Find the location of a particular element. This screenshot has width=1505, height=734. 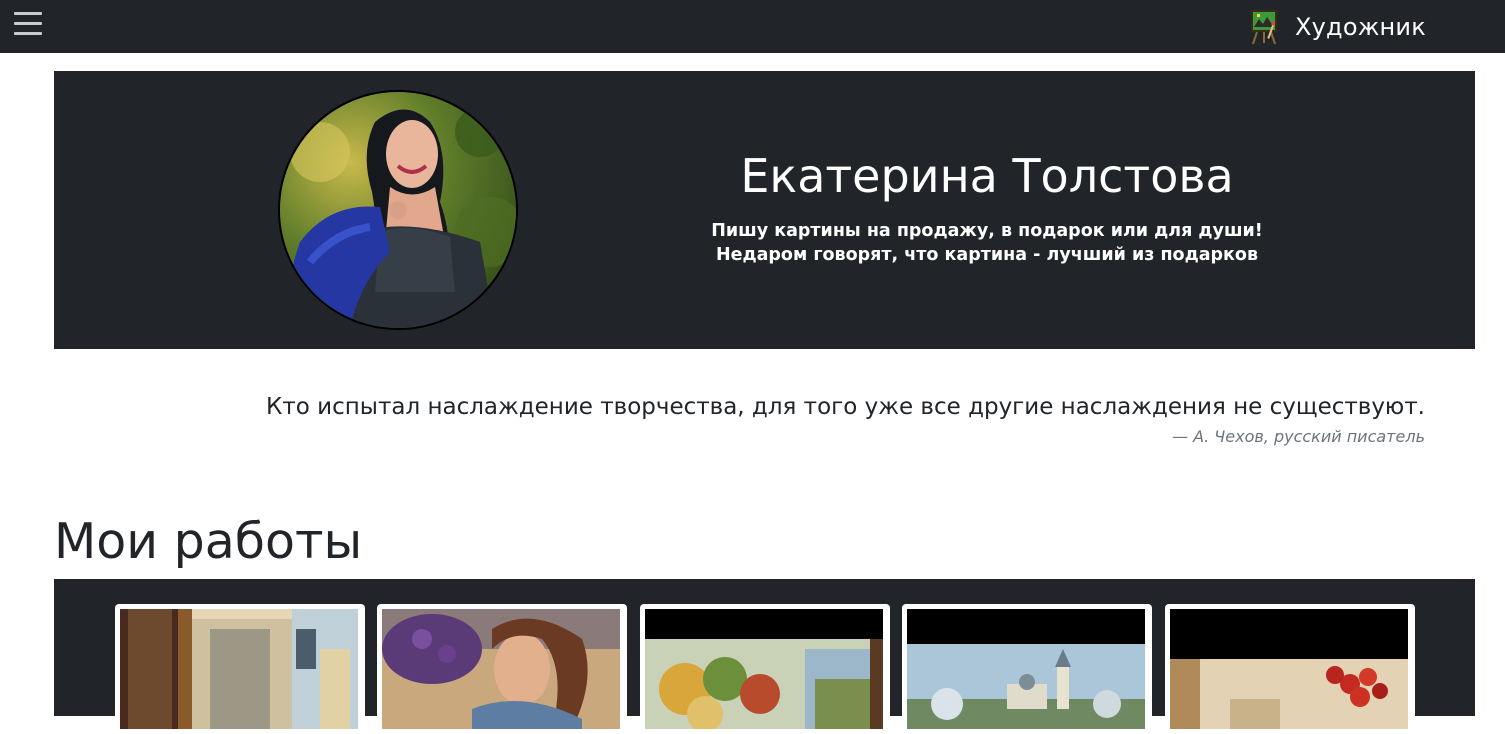

avatar is located at coordinates (398, 210).